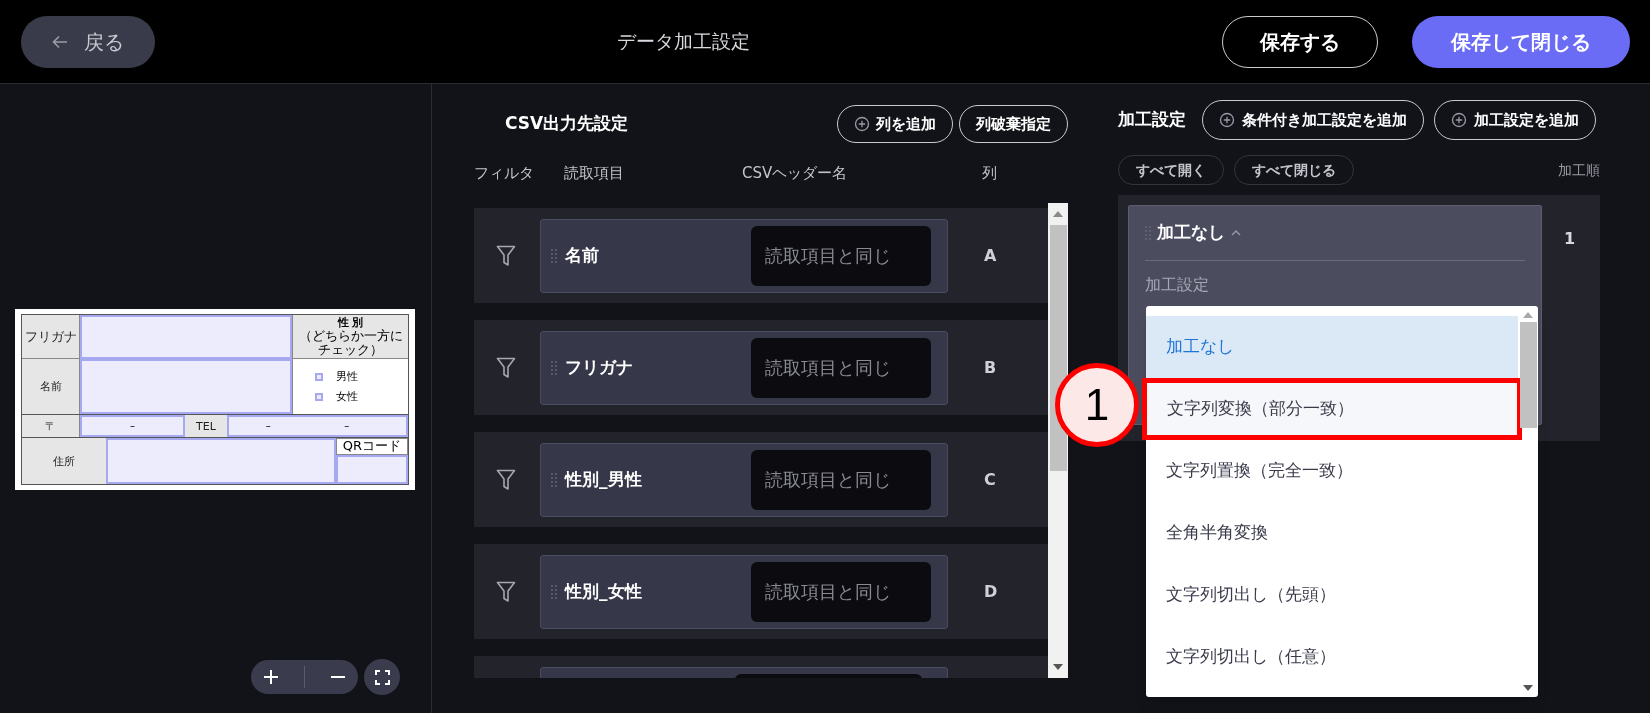  What do you see at coordinates (567, 124) in the screenshot?
I see `section-title: CSV出力先設定` at bounding box center [567, 124].